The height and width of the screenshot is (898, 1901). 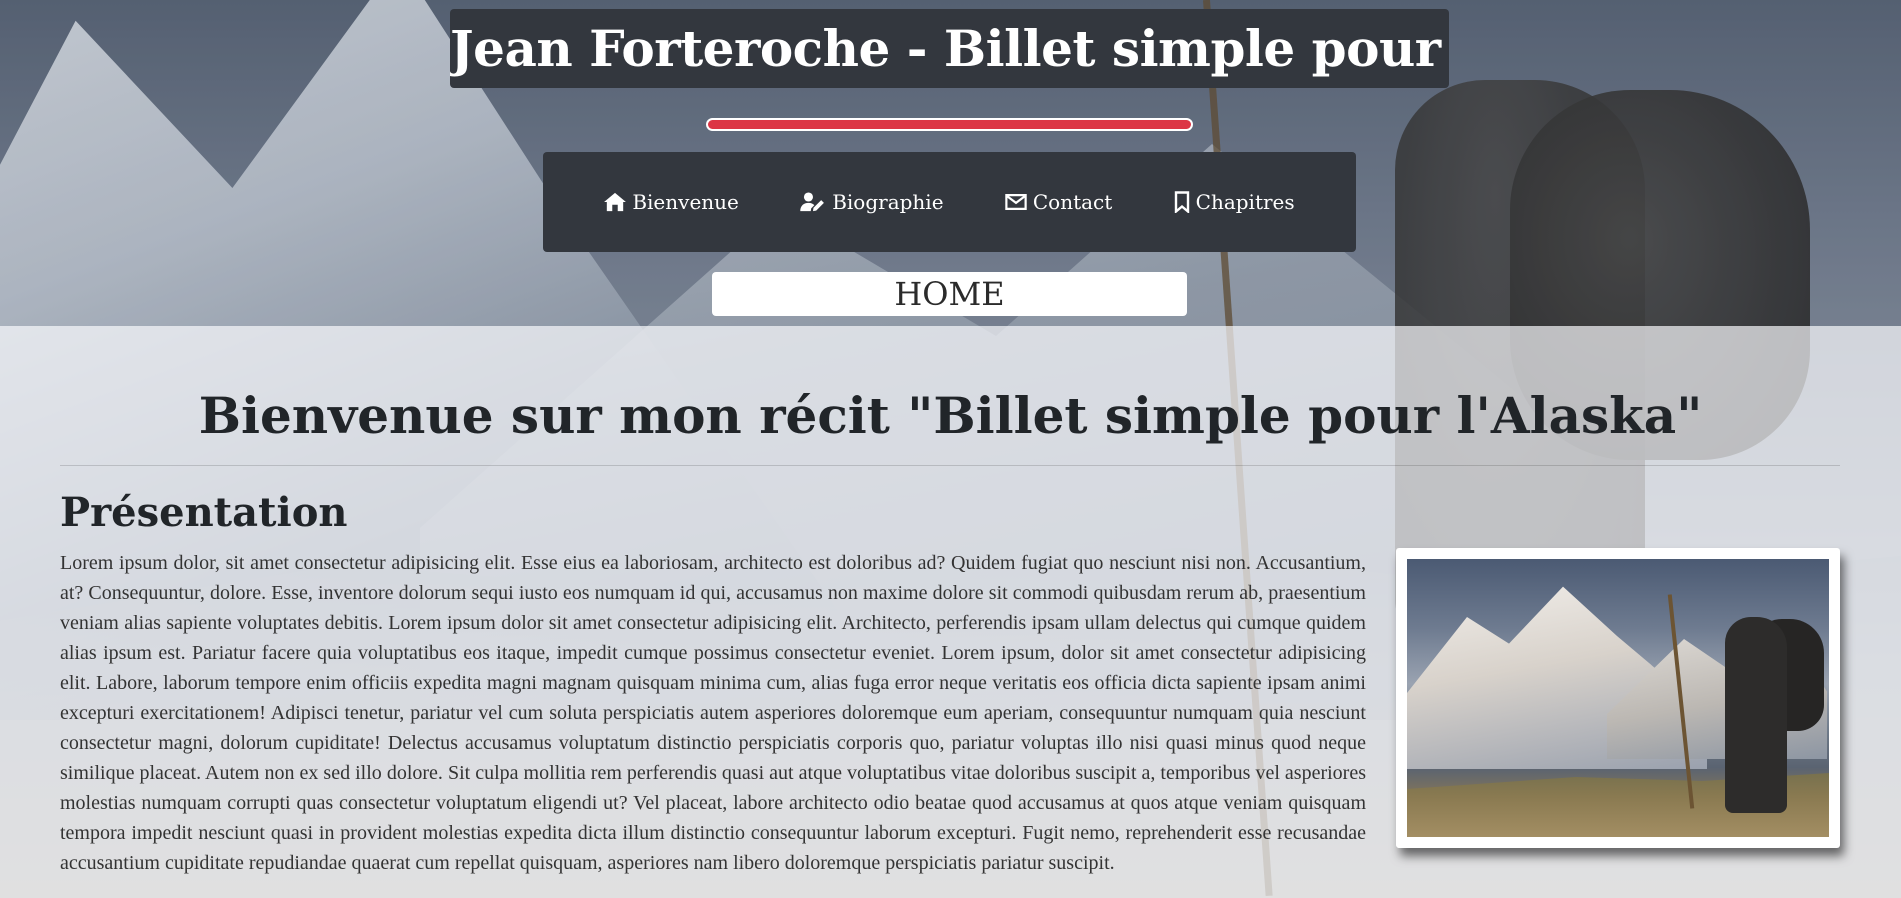 What do you see at coordinates (204, 512) in the screenshot?
I see `section-title: Présentation` at bounding box center [204, 512].